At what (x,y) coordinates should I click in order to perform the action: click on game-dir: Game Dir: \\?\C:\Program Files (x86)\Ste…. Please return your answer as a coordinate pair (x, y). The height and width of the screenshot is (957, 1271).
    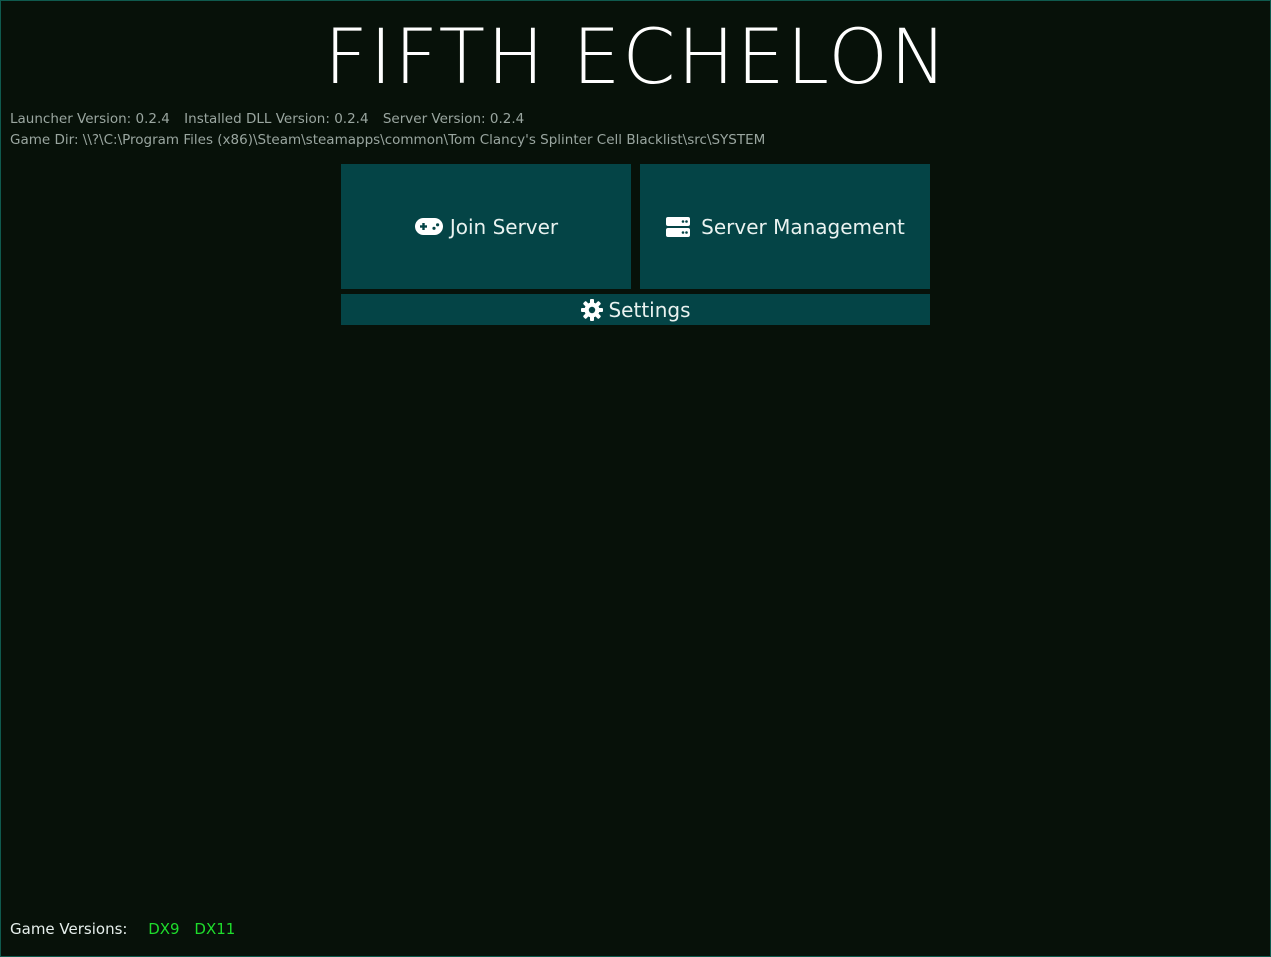
    Looking at the image, I should click on (388, 140).